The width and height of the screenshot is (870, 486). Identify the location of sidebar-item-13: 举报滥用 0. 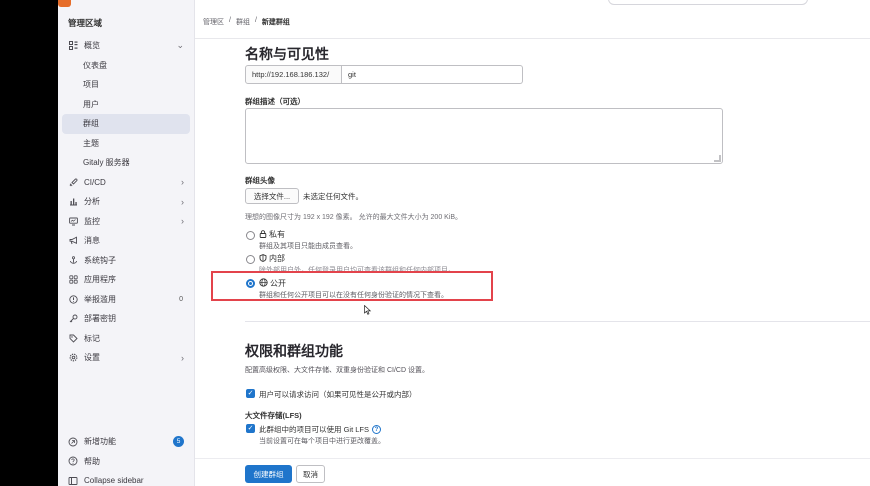
(126, 300).